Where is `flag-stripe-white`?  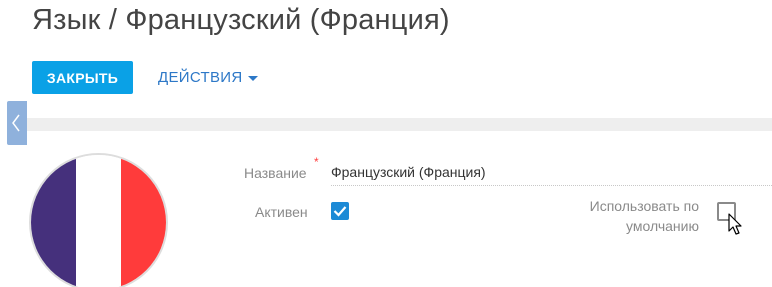 flag-stripe-white is located at coordinates (98, 221).